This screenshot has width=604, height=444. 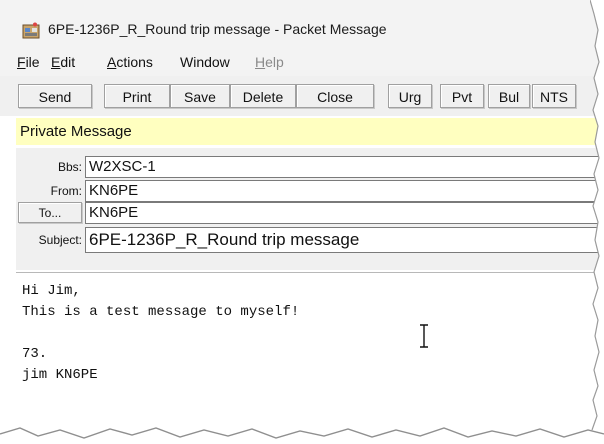 What do you see at coordinates (554, 96) in the screenshot?
I see `nts-button: NTS` at bounding box center [554, 96].